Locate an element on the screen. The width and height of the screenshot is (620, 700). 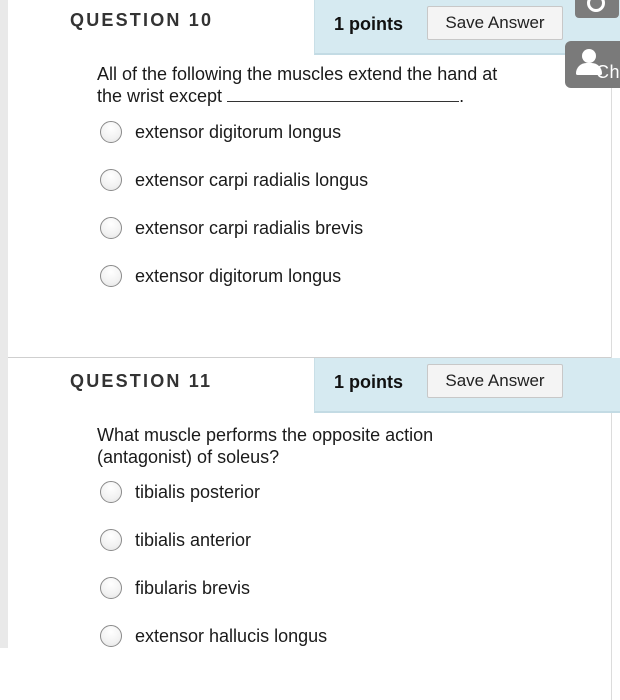
option-label: fibularis brevis is located at coordinates (192, 588).